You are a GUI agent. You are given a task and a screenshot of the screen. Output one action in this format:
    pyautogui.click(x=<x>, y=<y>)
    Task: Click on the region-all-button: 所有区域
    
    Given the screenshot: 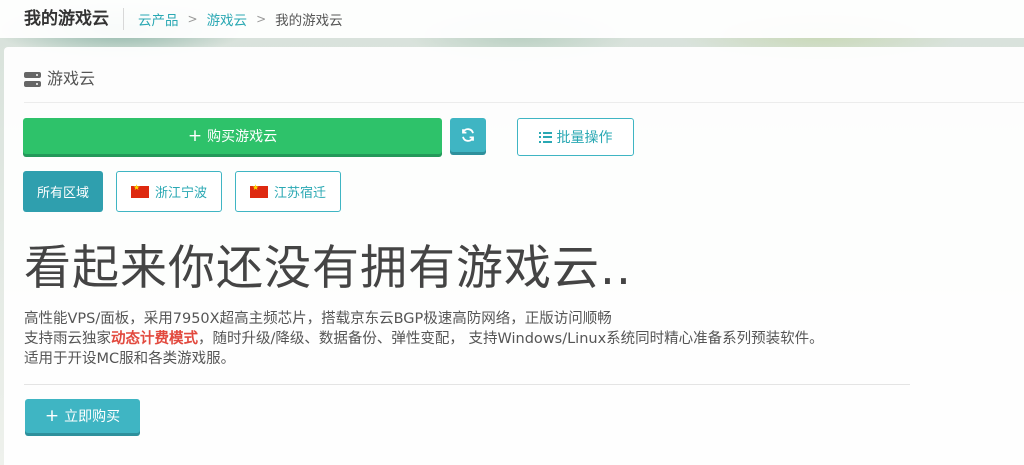 What is the action you would take?
    pyautogui.click(x=63, y=191)
    